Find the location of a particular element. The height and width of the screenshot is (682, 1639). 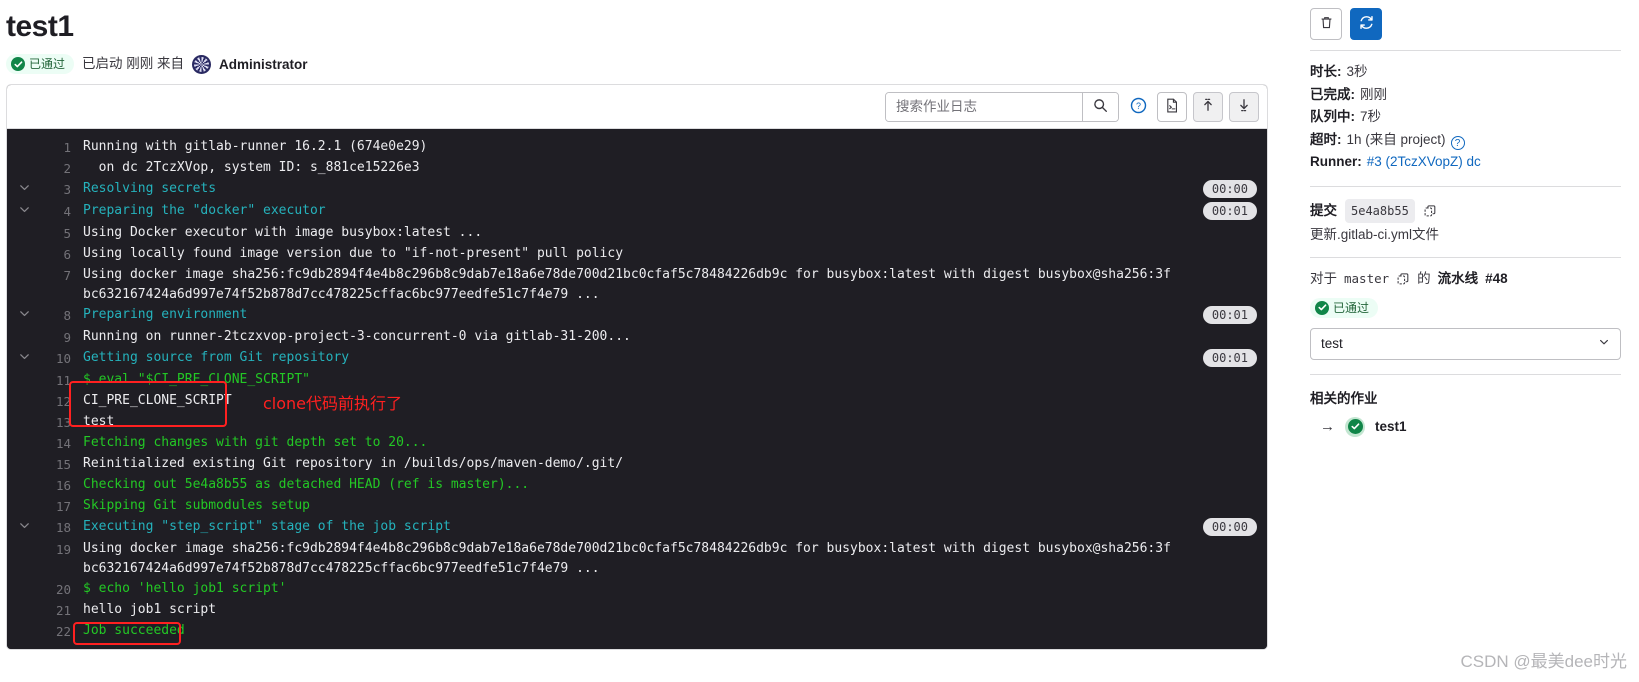

log-line: 3 Resolving secrets 00:00 is located at coordinates (637, 190).